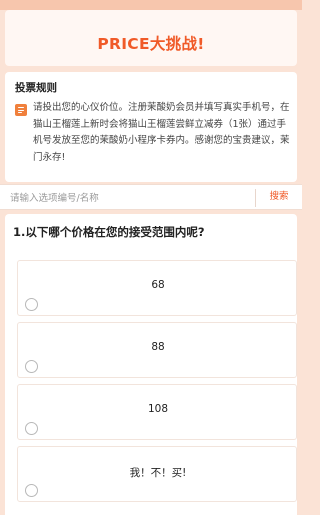  Describe the element at coordinates (36, 88) in the screenshot. I see `rules-title: 投票规则` at that location.